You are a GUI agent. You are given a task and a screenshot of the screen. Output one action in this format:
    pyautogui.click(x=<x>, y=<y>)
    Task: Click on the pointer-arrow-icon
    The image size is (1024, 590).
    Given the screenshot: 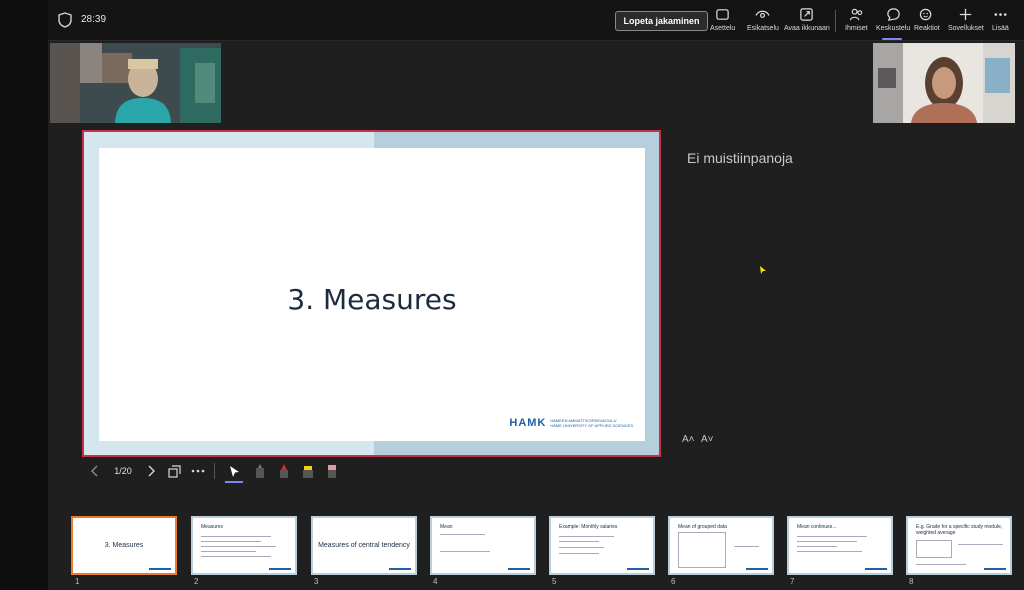 What is the action you would take?
    pyautogui.click(x=234, y=471)
    